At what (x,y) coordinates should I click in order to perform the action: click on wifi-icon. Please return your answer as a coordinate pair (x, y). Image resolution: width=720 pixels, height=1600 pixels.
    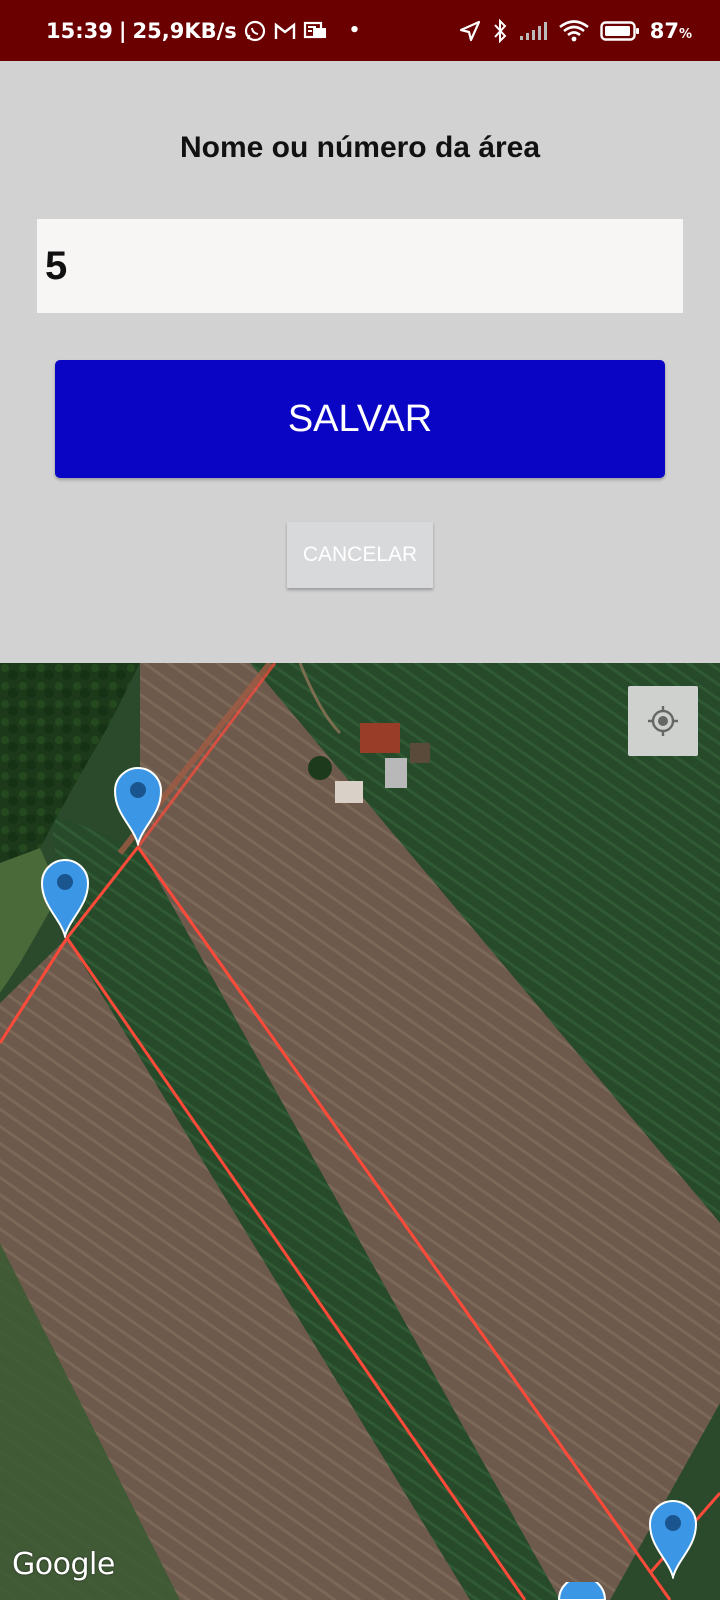
    Looking at the image, I should click on (574, 31).